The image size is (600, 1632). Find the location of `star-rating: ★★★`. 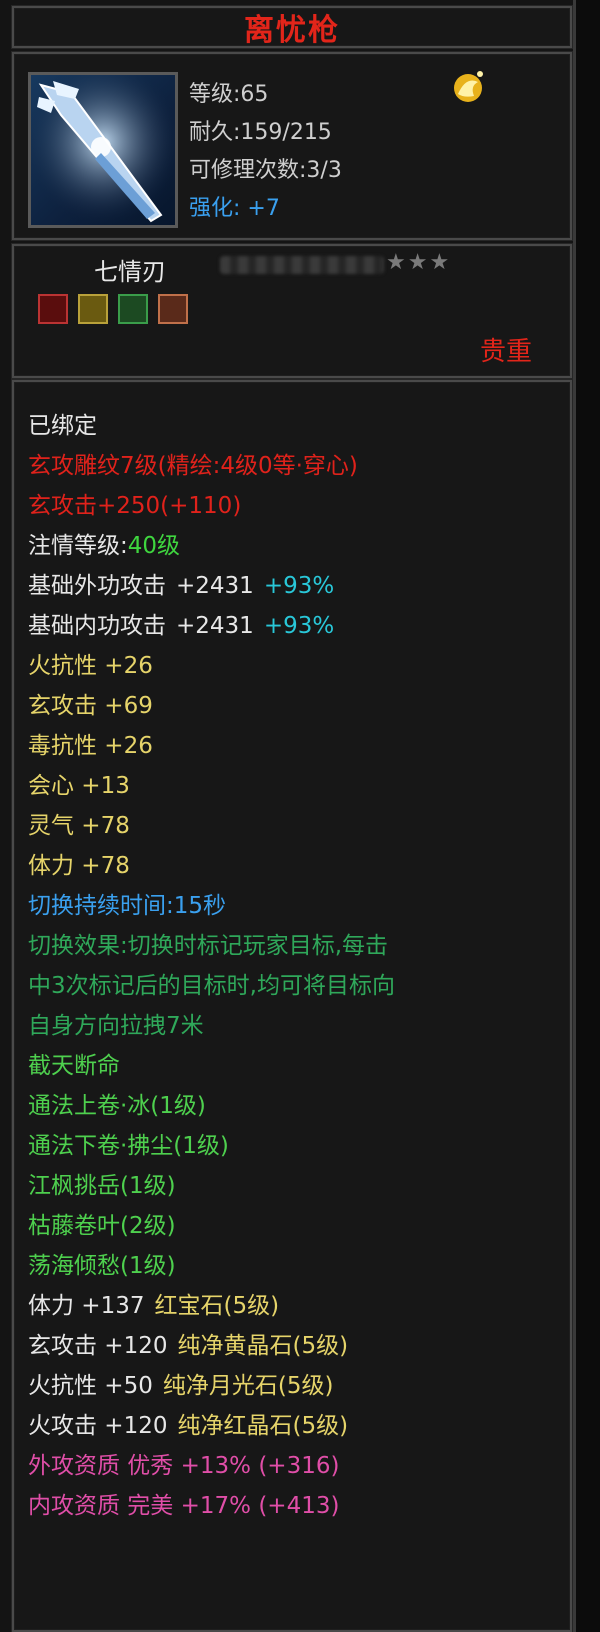

star-rating: ★★★ is located at coordinates (419, 262).